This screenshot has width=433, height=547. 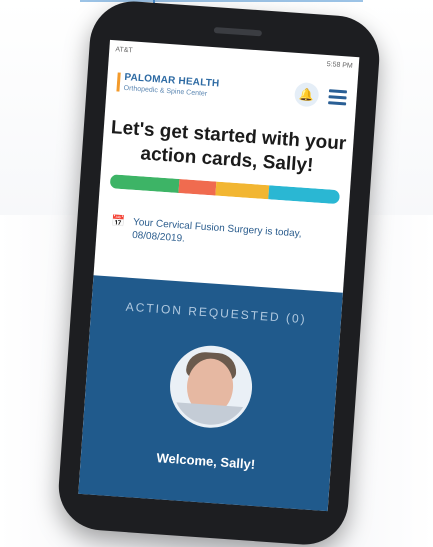 What do you see at coordinates (216, 313) in the screenshot?
I see `action-requested-title: ACTION REQUESTED (0)` at bounding box center [216, 313].